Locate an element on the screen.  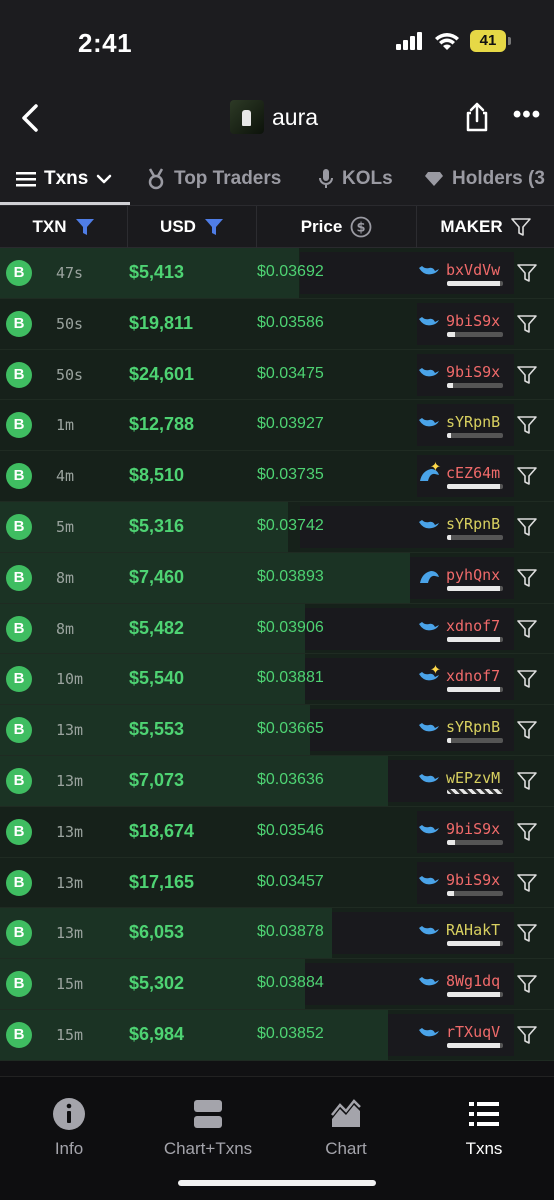
table-row: B 13m $17,165 $0.03457 9biS9x is located at coordinates (277, 883).